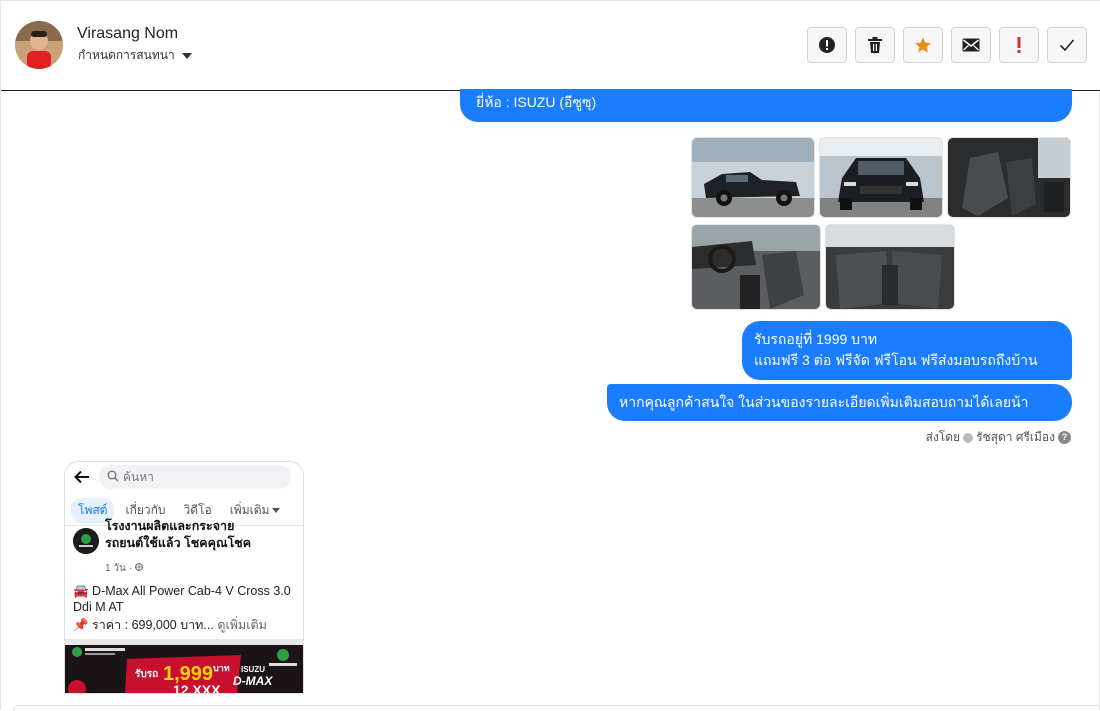 The height and width of the screenshot is (711, 1100). What do you see at coordinates (1064, 437) in the screenshot?
I see `help-icon: ?` at bounding box center [1064, 437].